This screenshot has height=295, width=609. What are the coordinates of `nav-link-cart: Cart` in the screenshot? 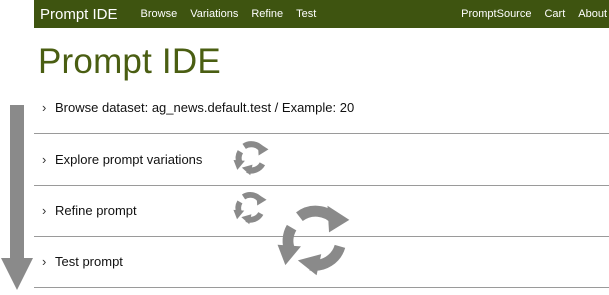 It's located at (554, 14).